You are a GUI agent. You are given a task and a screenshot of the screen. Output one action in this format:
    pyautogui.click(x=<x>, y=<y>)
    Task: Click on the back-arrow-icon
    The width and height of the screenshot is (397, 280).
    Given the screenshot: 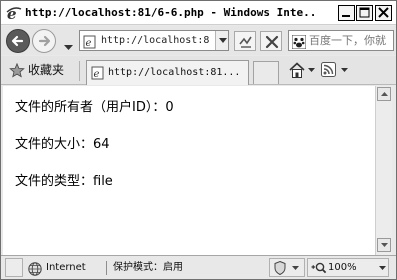 What is the action you would take?
    pyautogui.click(x=17, y=41)
    